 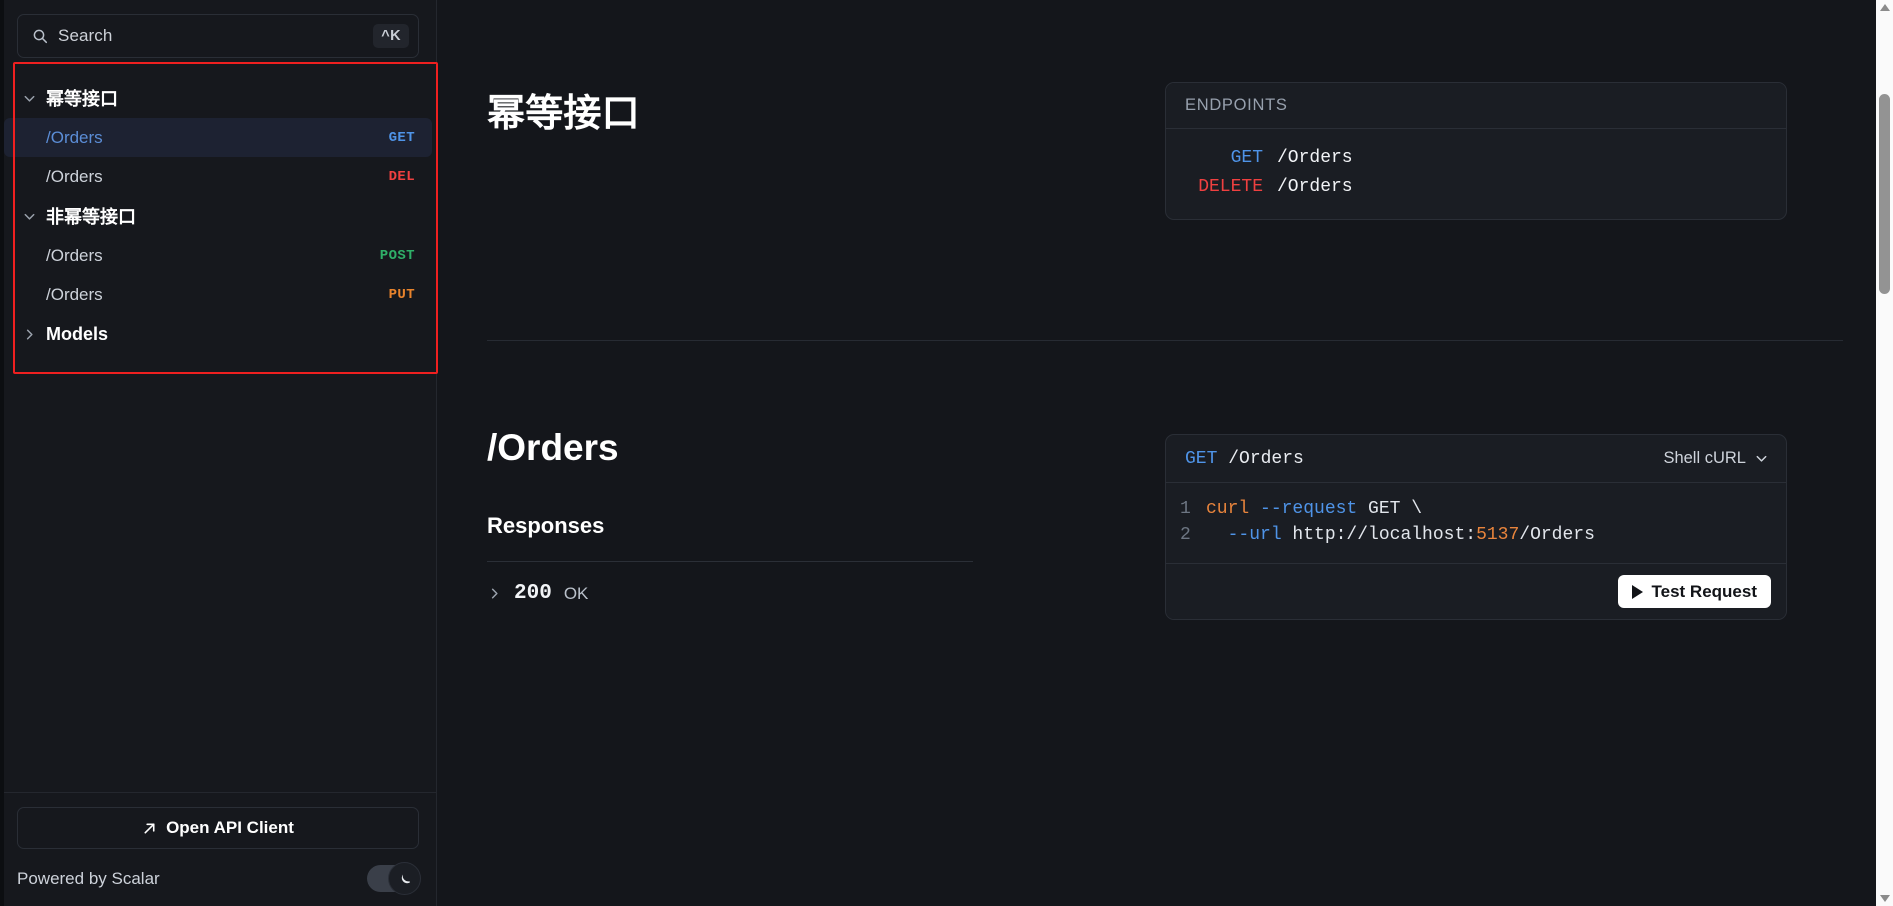 I want to click on code-token-url: http://localhost:, so click(x=1379, y=535).